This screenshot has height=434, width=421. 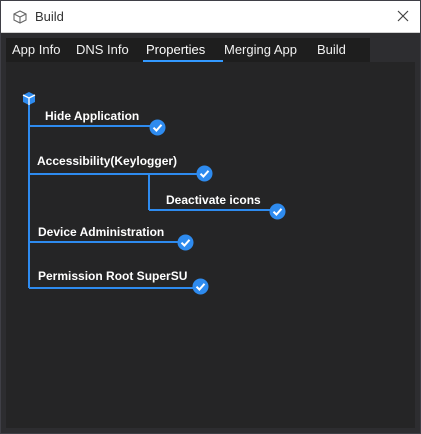 What do you see at coordinates (260, 50) in the screenshot?
I see `tab-merging-app: Merging App` at bounding box center [260, 50].